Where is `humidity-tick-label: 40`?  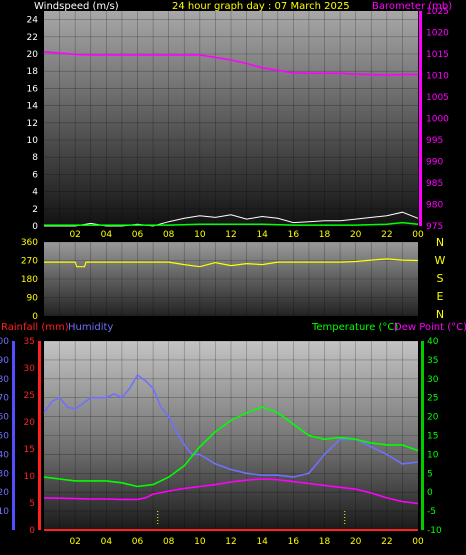
humidity-tick-label: 40 is located at coordinates (4, 455).